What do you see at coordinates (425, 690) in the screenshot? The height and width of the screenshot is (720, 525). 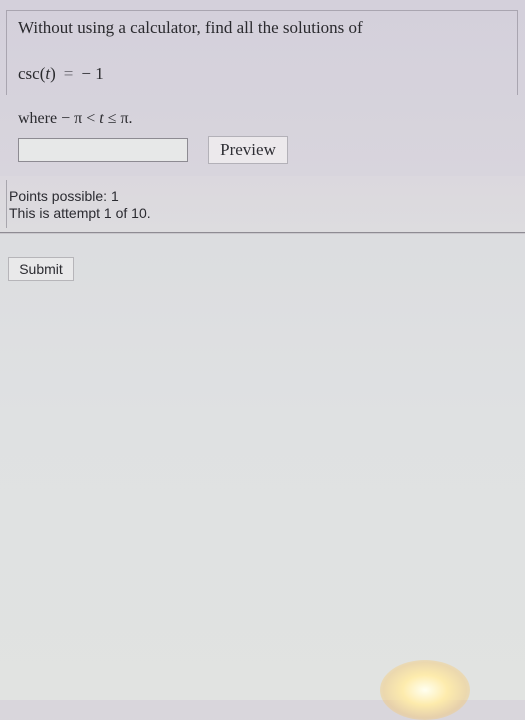 I see `light-glare` at bounding box center [425, 690].